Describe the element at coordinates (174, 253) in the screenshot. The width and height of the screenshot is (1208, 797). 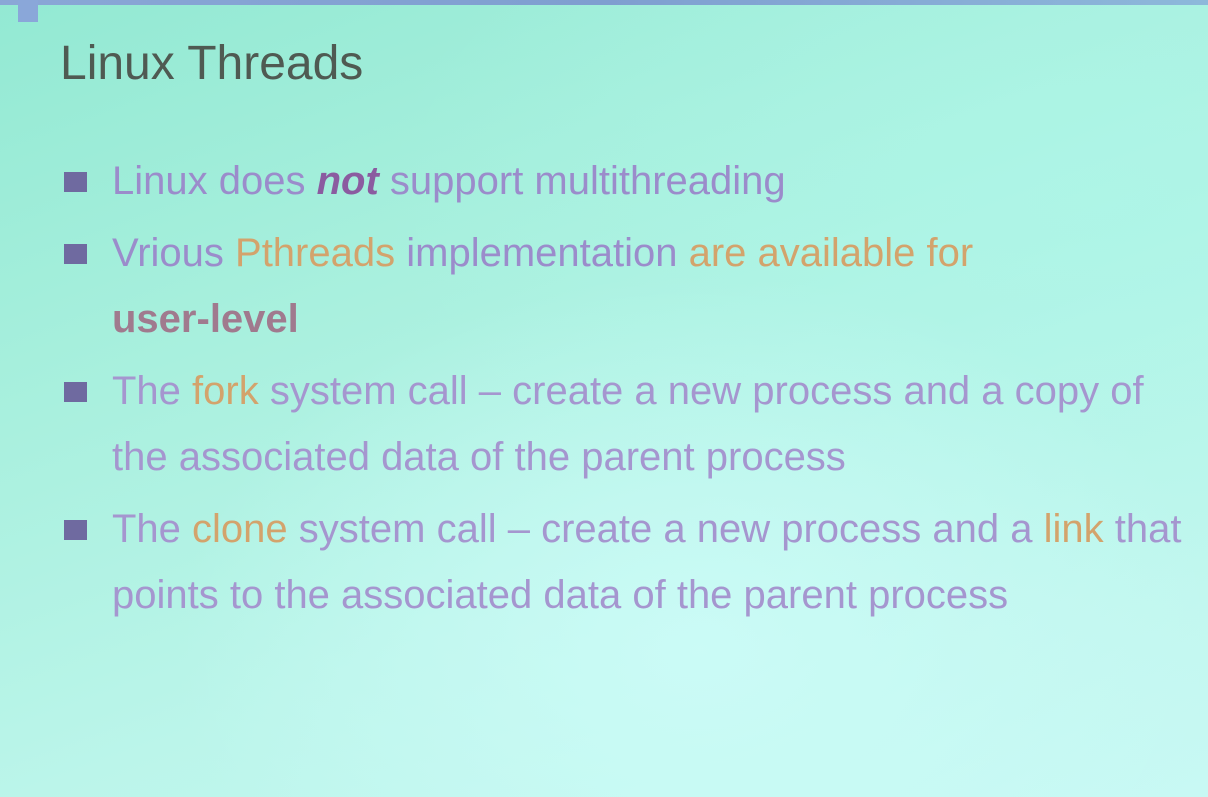
I see `bullet-text: Vrious` at that location.